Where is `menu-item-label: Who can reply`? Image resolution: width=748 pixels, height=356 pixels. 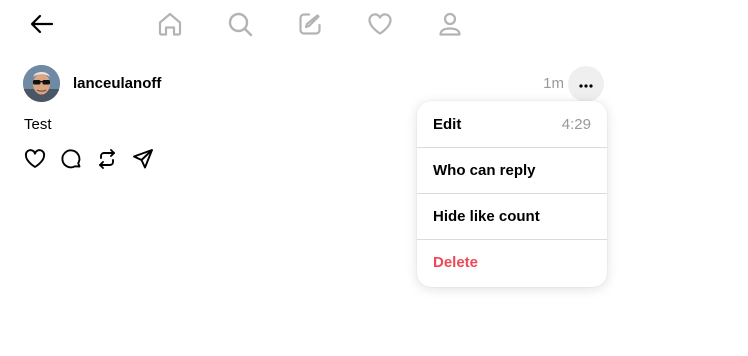
menu-item-label: Who can reply is located at coordinates (484, 170).